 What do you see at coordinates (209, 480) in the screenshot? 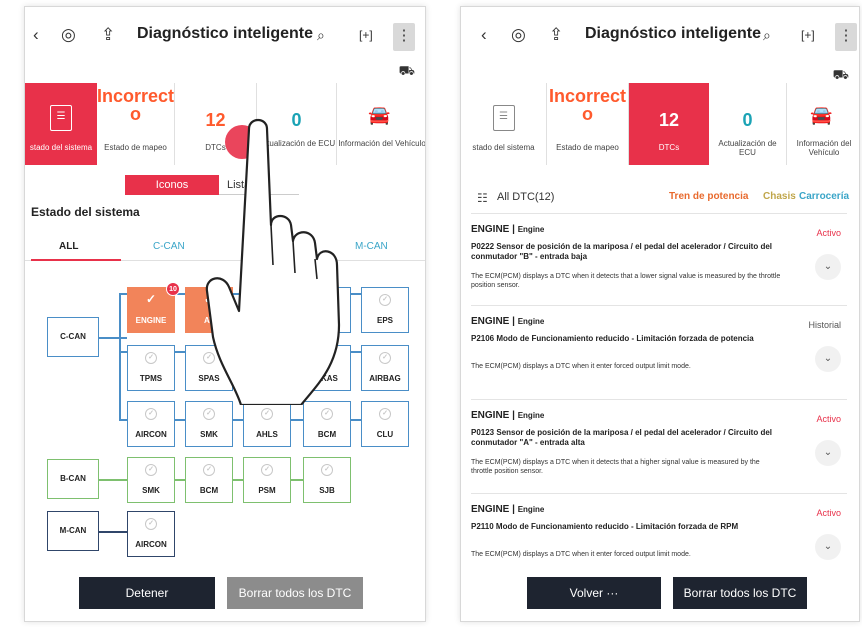
I see `ecu-bcm-b: ✓ BCM` at bounding box center [209, 480].